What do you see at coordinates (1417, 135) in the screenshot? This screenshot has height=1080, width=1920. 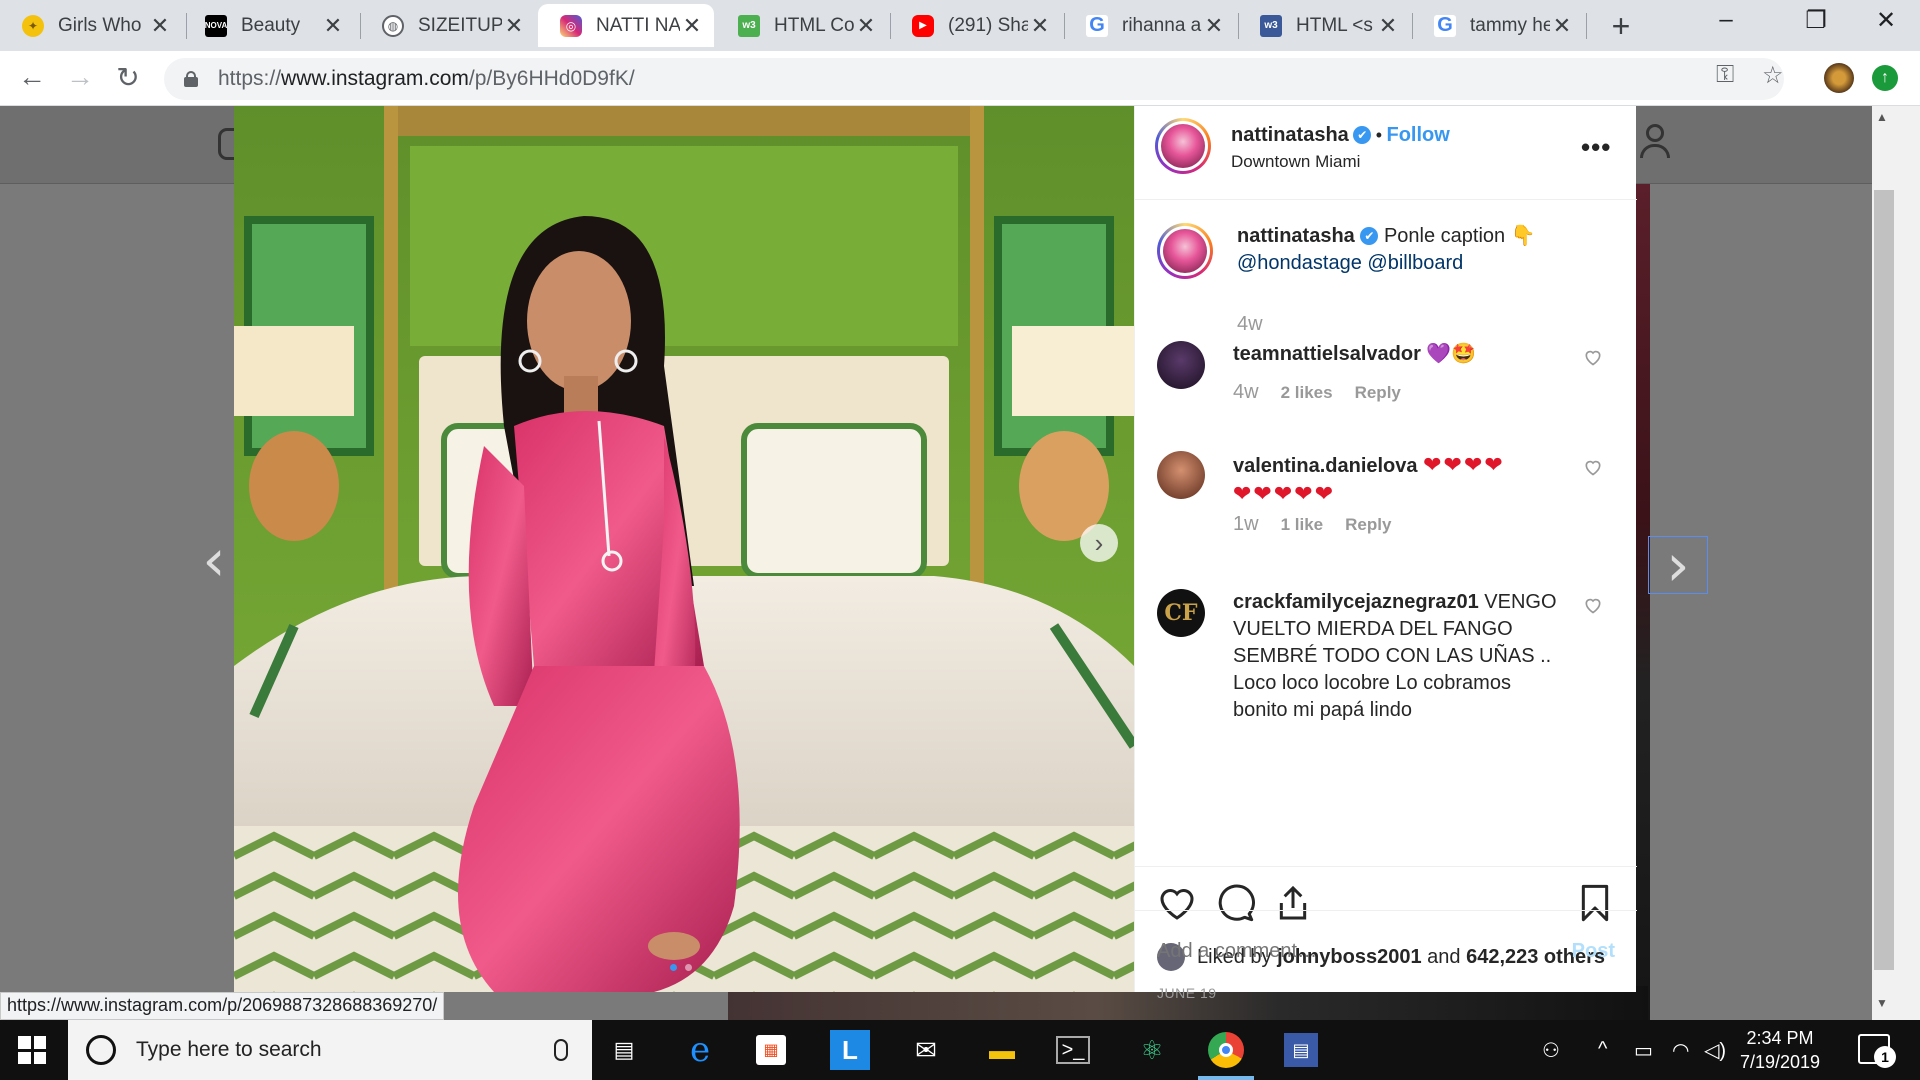 I see `follow-button: Follow` at bounding box center [1417, 135].